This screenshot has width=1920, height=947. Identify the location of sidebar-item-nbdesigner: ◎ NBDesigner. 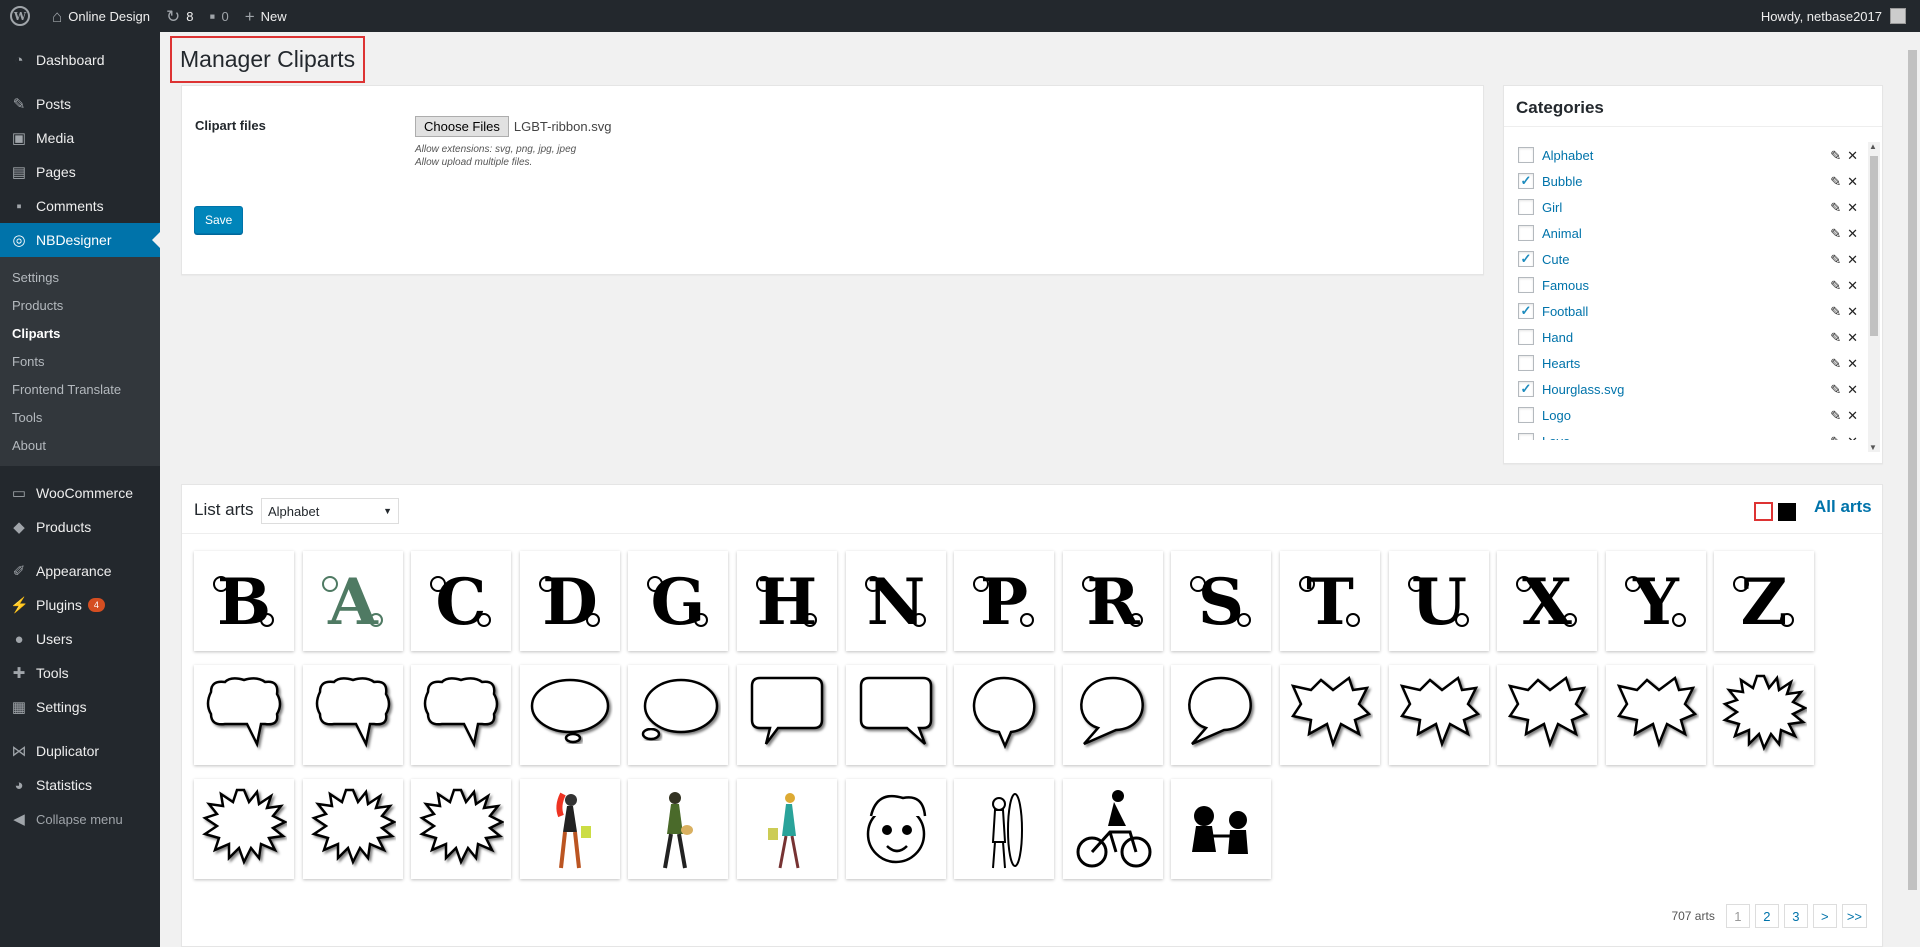
(80, 240).